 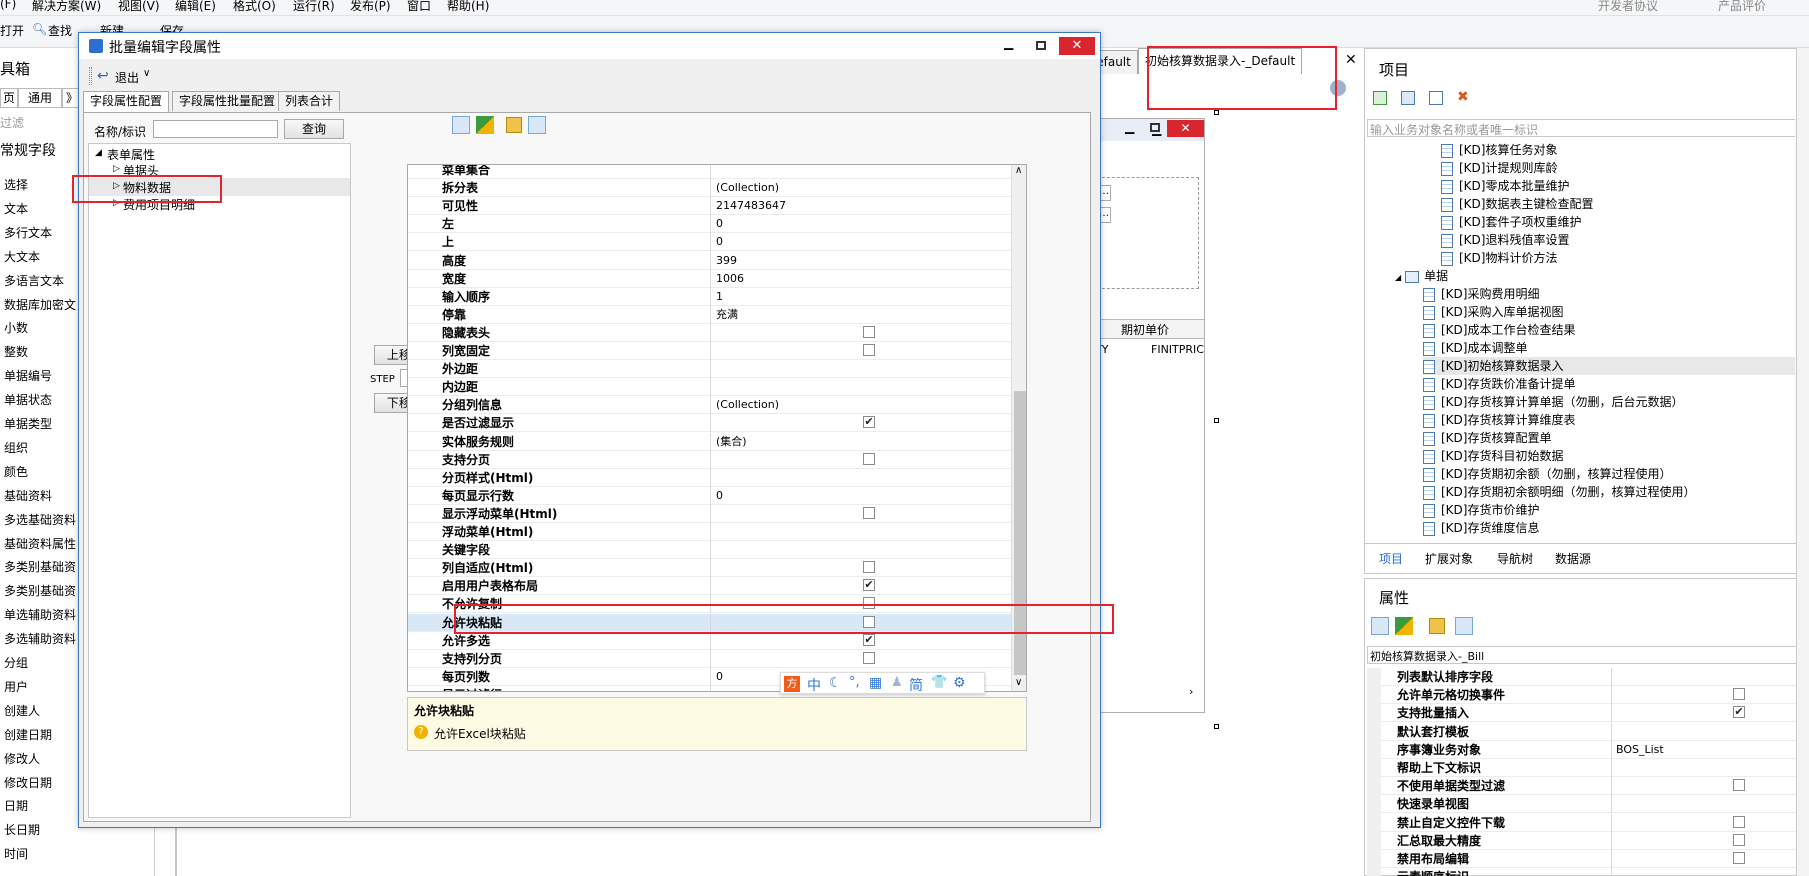 I want to click on property-row: 外边距, so click(x=709, y=369).